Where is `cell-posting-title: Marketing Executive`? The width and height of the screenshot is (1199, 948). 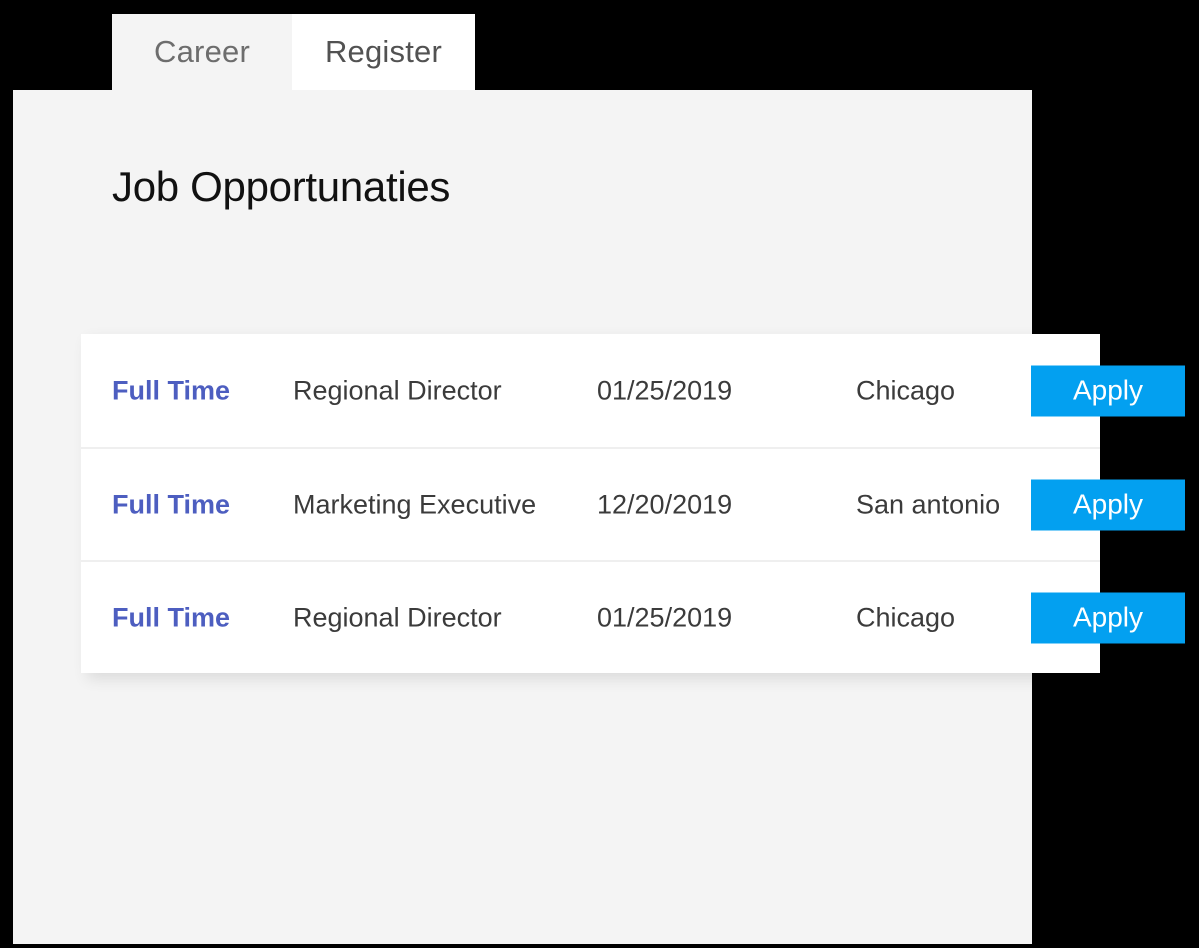 cell-posting-title: Marketing Executive is located at coordinates (415, 504).